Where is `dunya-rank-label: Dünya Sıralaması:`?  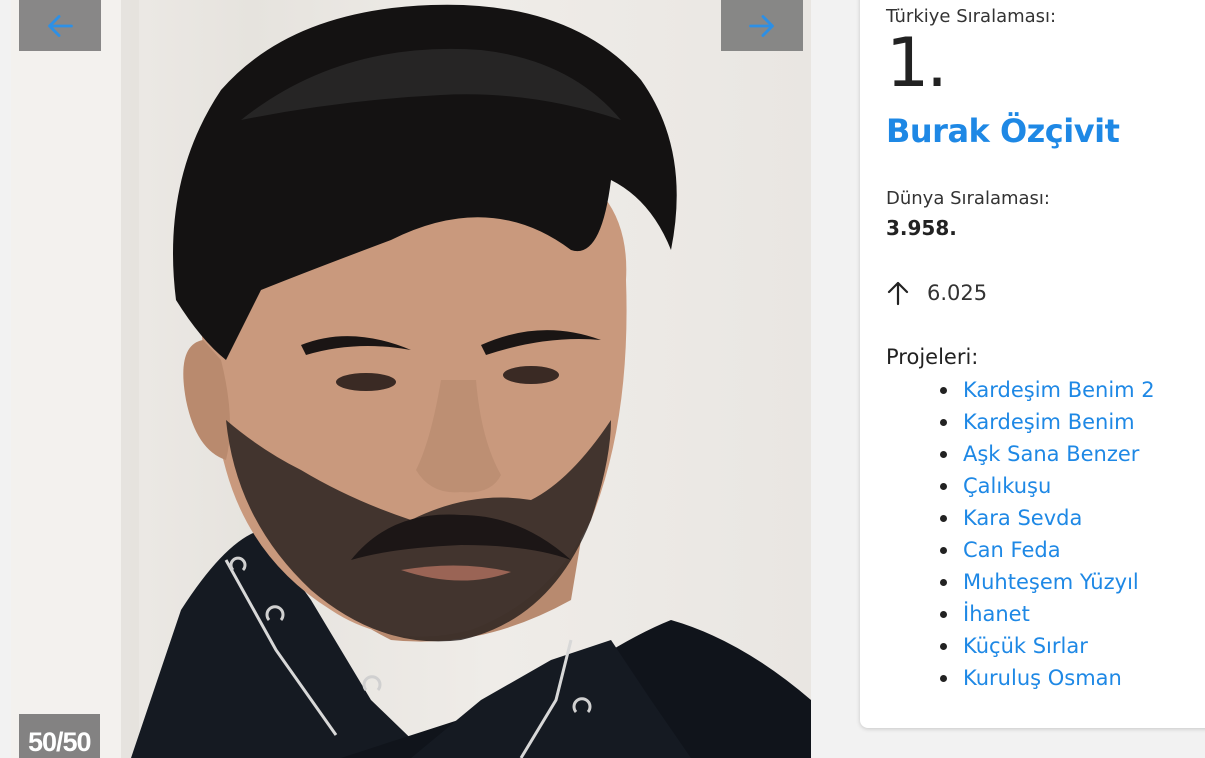
dunya-rank-label: Dünya Sıralaması: is located at coordinates (968, 198).